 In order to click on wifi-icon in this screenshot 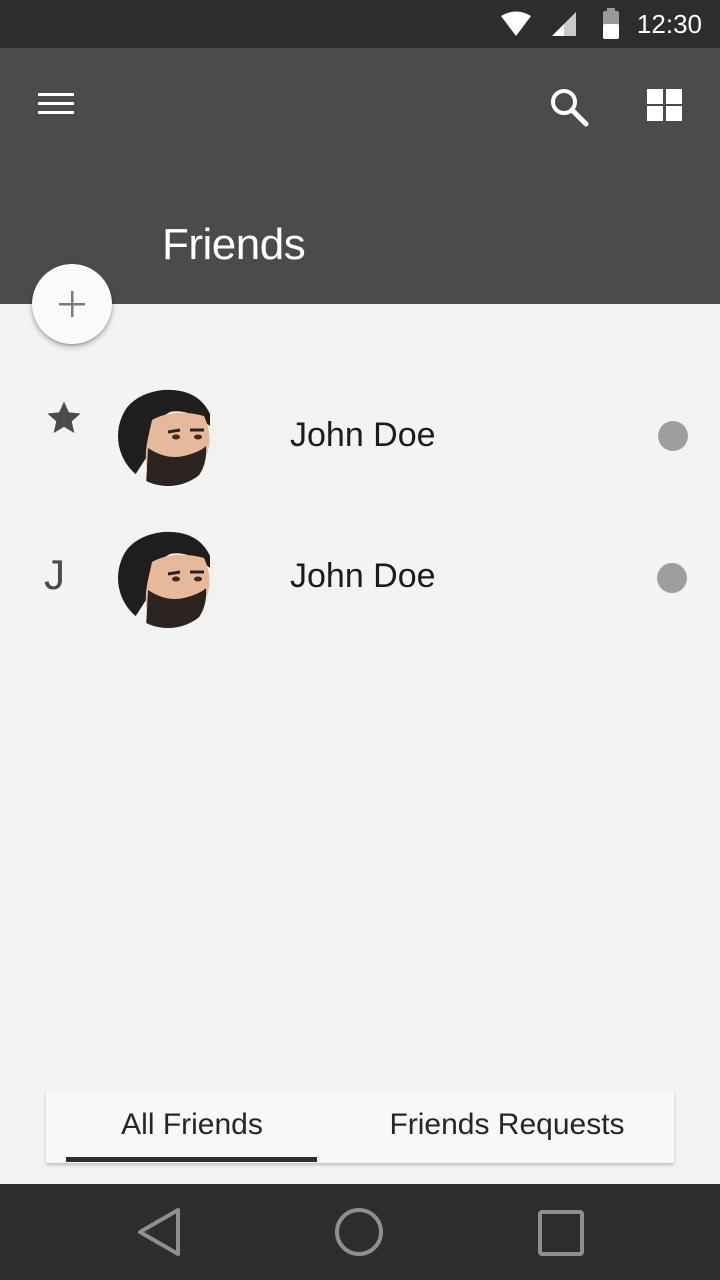, I will do `click(516, 26)`.